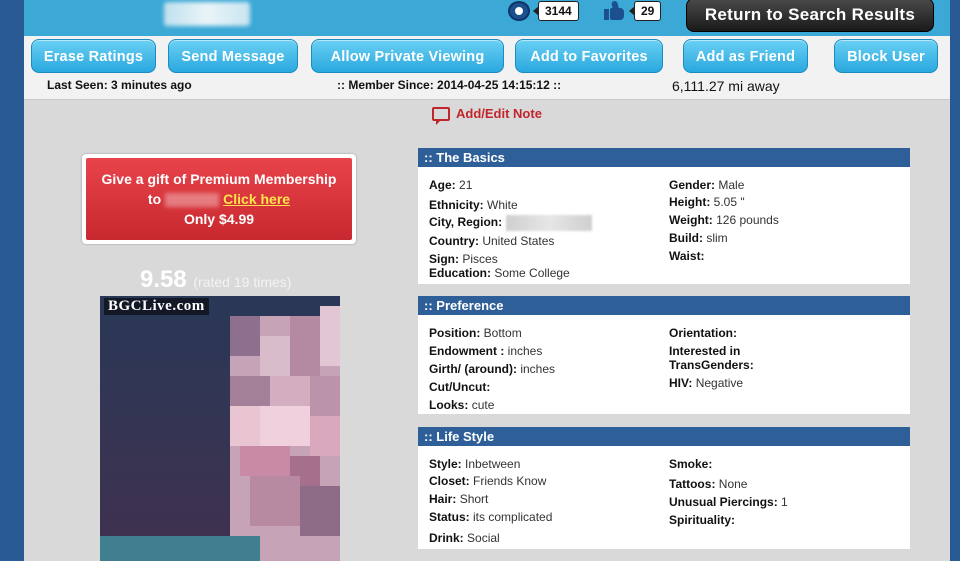 This screenshot has width=960, height=561. Describe the element at coordinates (810, 16) in the screenshot. I see `return-to-search-button: Return to Search Results` at that location.